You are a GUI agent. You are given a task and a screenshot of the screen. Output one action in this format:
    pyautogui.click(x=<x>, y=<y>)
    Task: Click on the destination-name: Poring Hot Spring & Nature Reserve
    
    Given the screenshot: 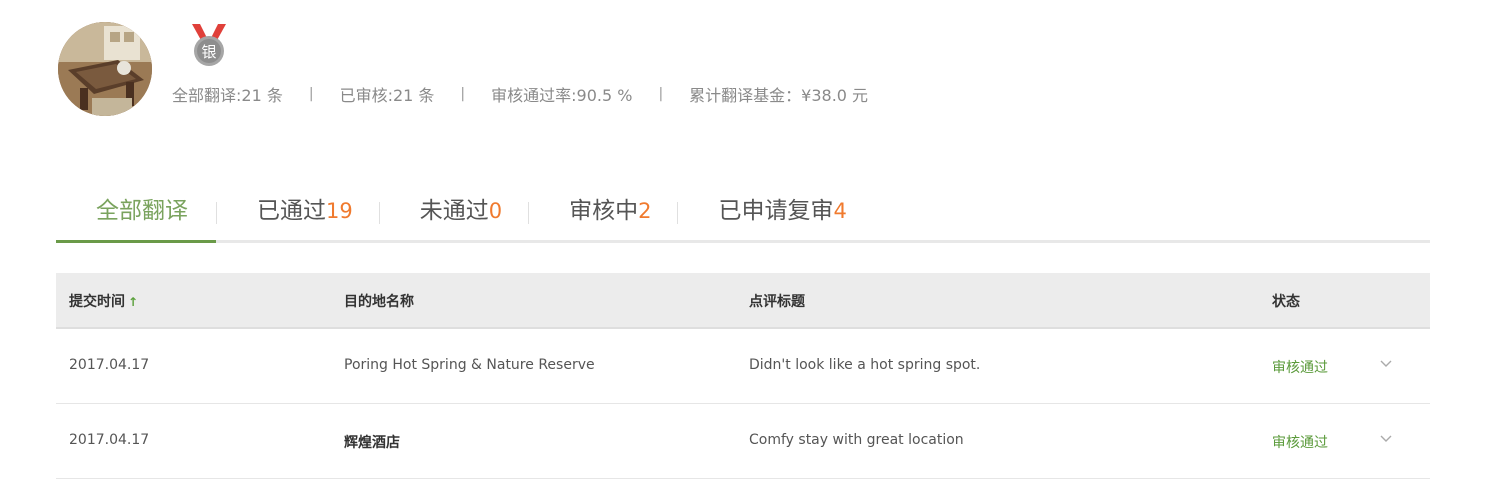 What is the action you would take?
    pyautogui.click(x=469, y=365)
    